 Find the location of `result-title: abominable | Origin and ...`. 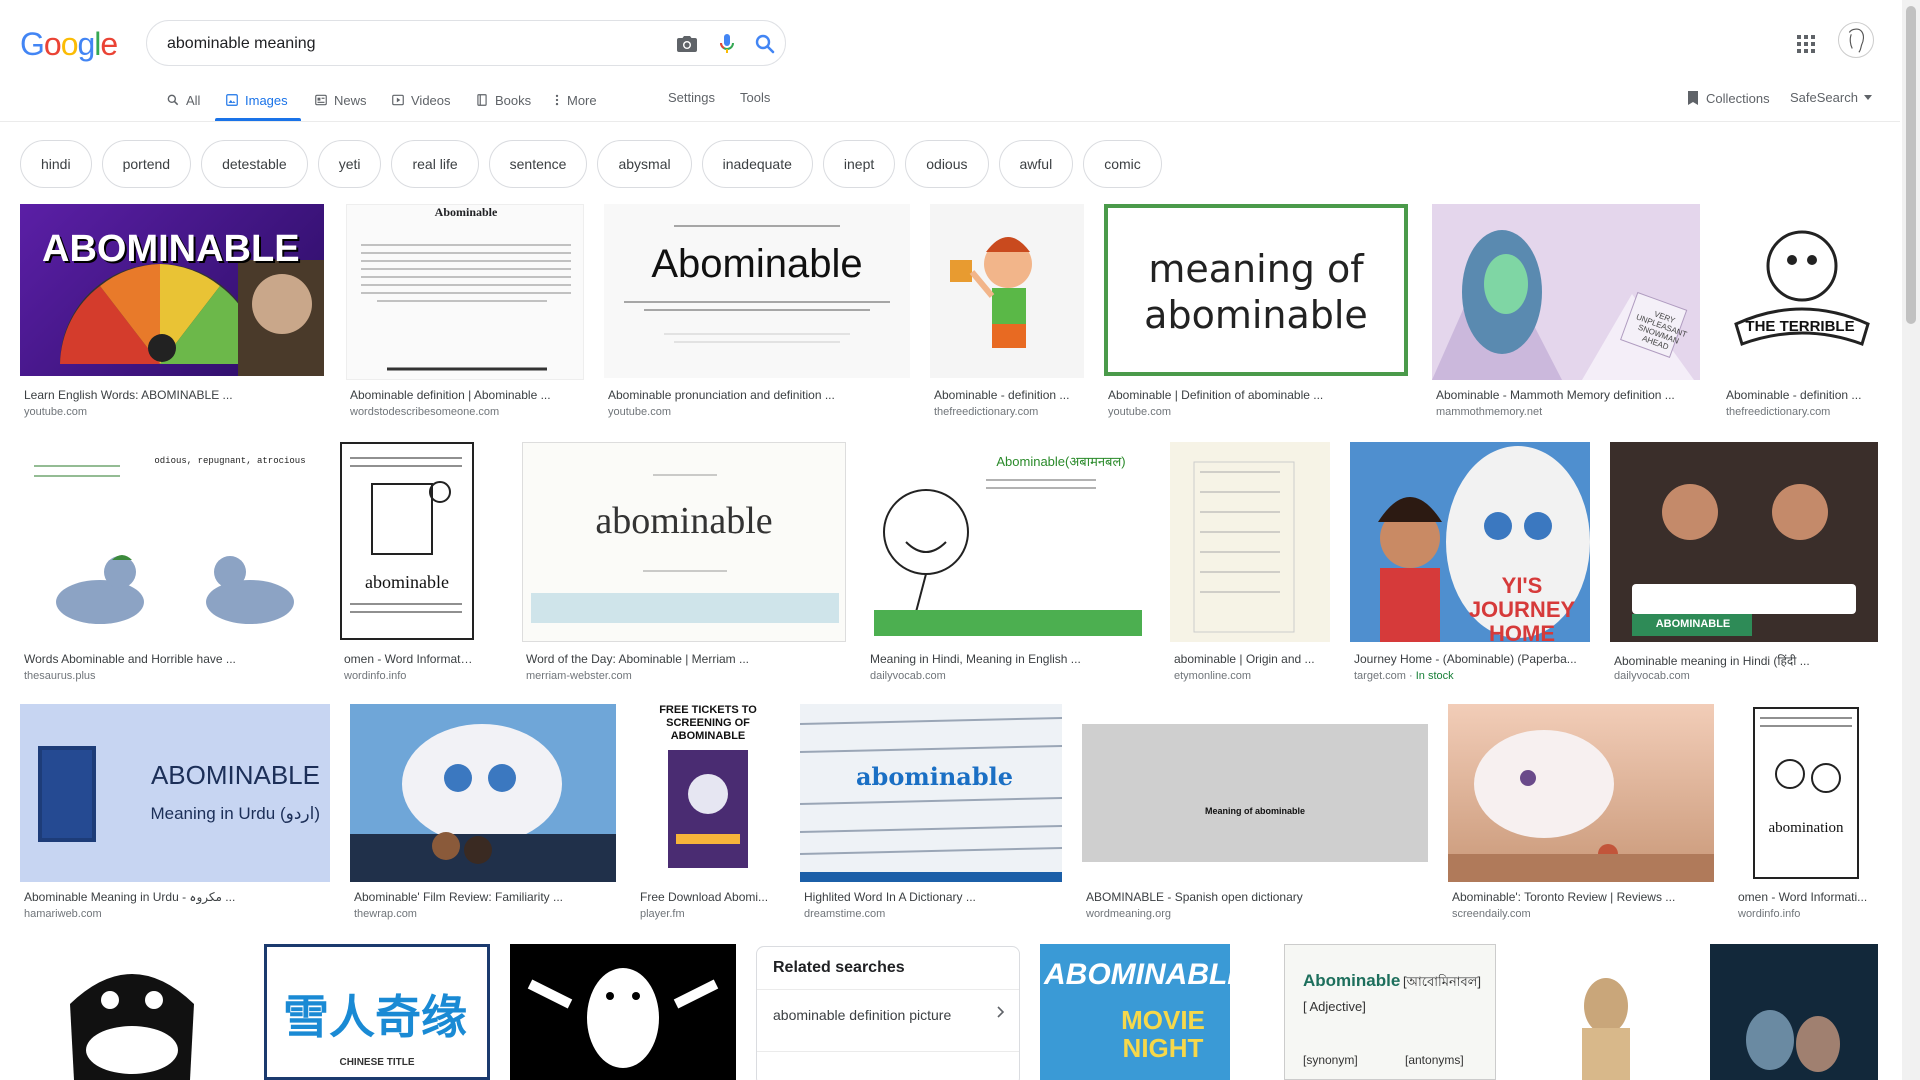

result-title: abominable | Origin and ... is located at coordinates (1244, 659).